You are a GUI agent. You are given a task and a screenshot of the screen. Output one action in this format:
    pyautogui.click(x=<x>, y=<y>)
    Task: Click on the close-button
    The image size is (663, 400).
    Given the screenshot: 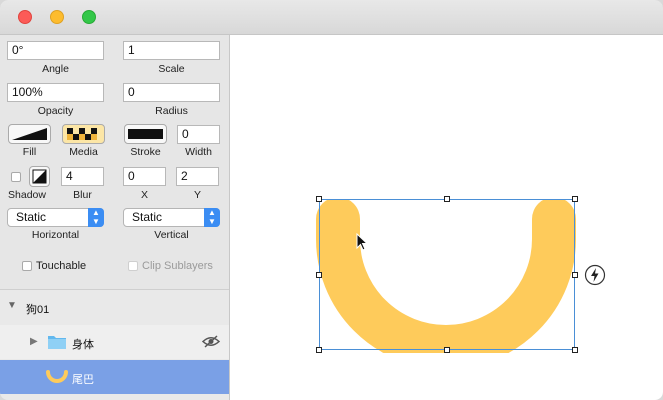 What is the action you would take?
    pyautogui.click(x=25, y=17)
    